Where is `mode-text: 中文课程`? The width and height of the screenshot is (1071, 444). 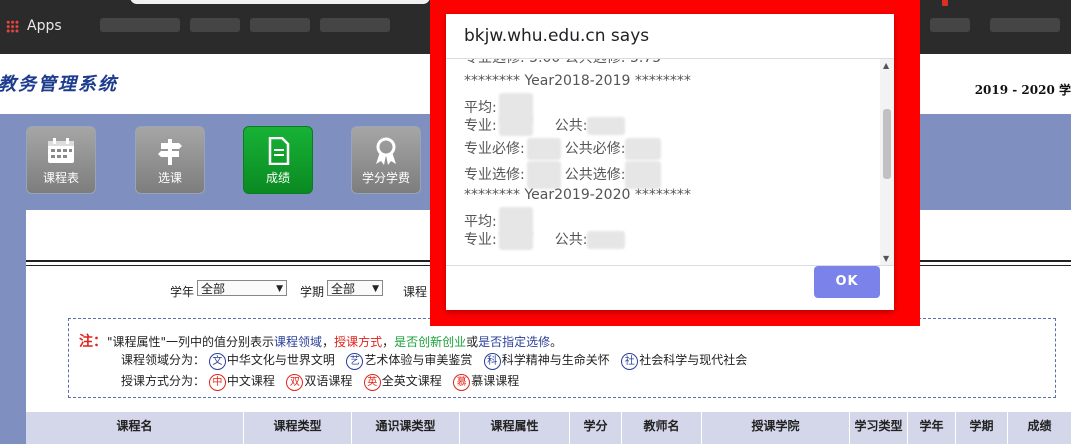
mode-text: 中文课程 is located at coordinates (250, 381).